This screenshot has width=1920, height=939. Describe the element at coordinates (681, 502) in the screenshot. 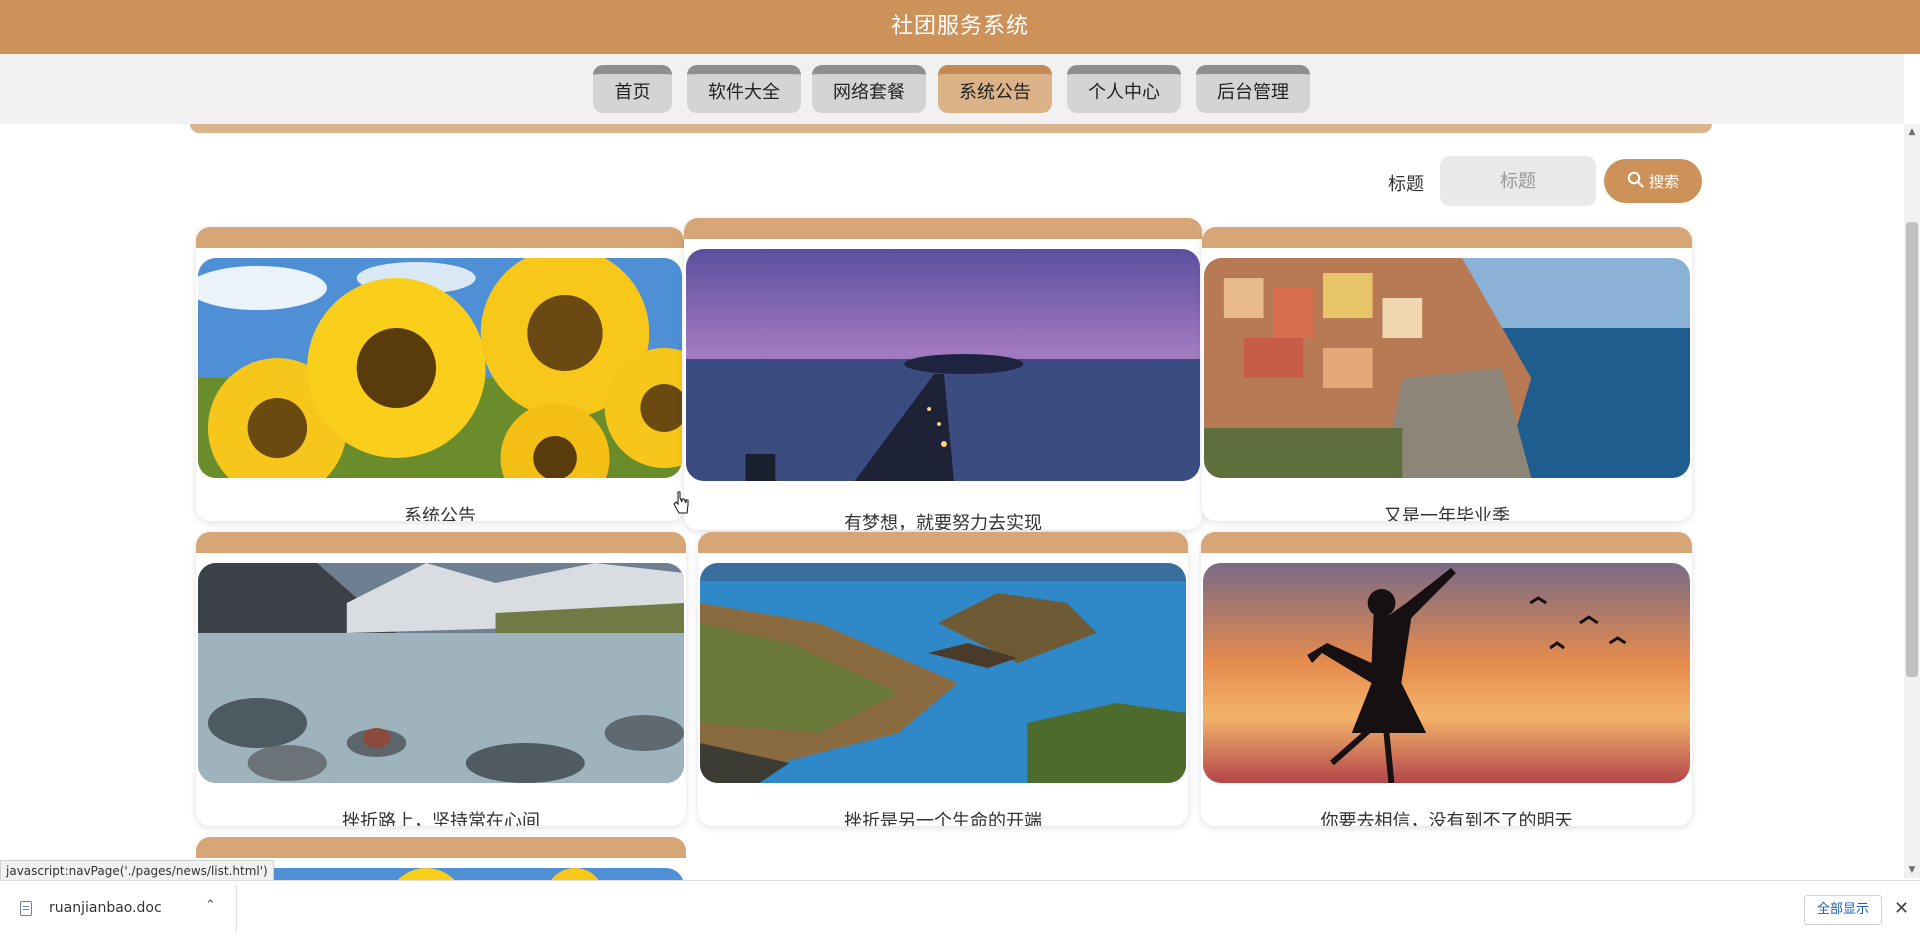

I see `hand-pointer-icon` at that location.